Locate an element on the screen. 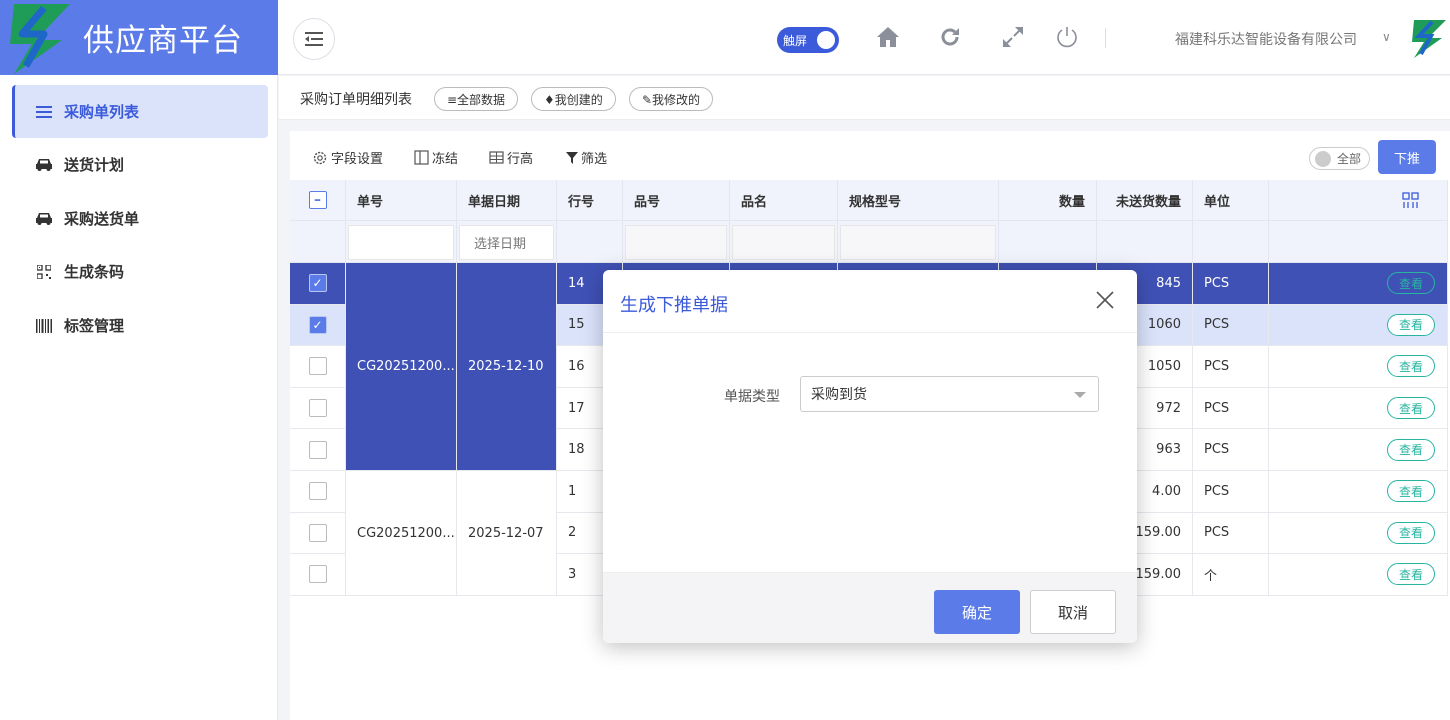  page-title: 采购订单明细列表 is located at coordinates (356, 100).